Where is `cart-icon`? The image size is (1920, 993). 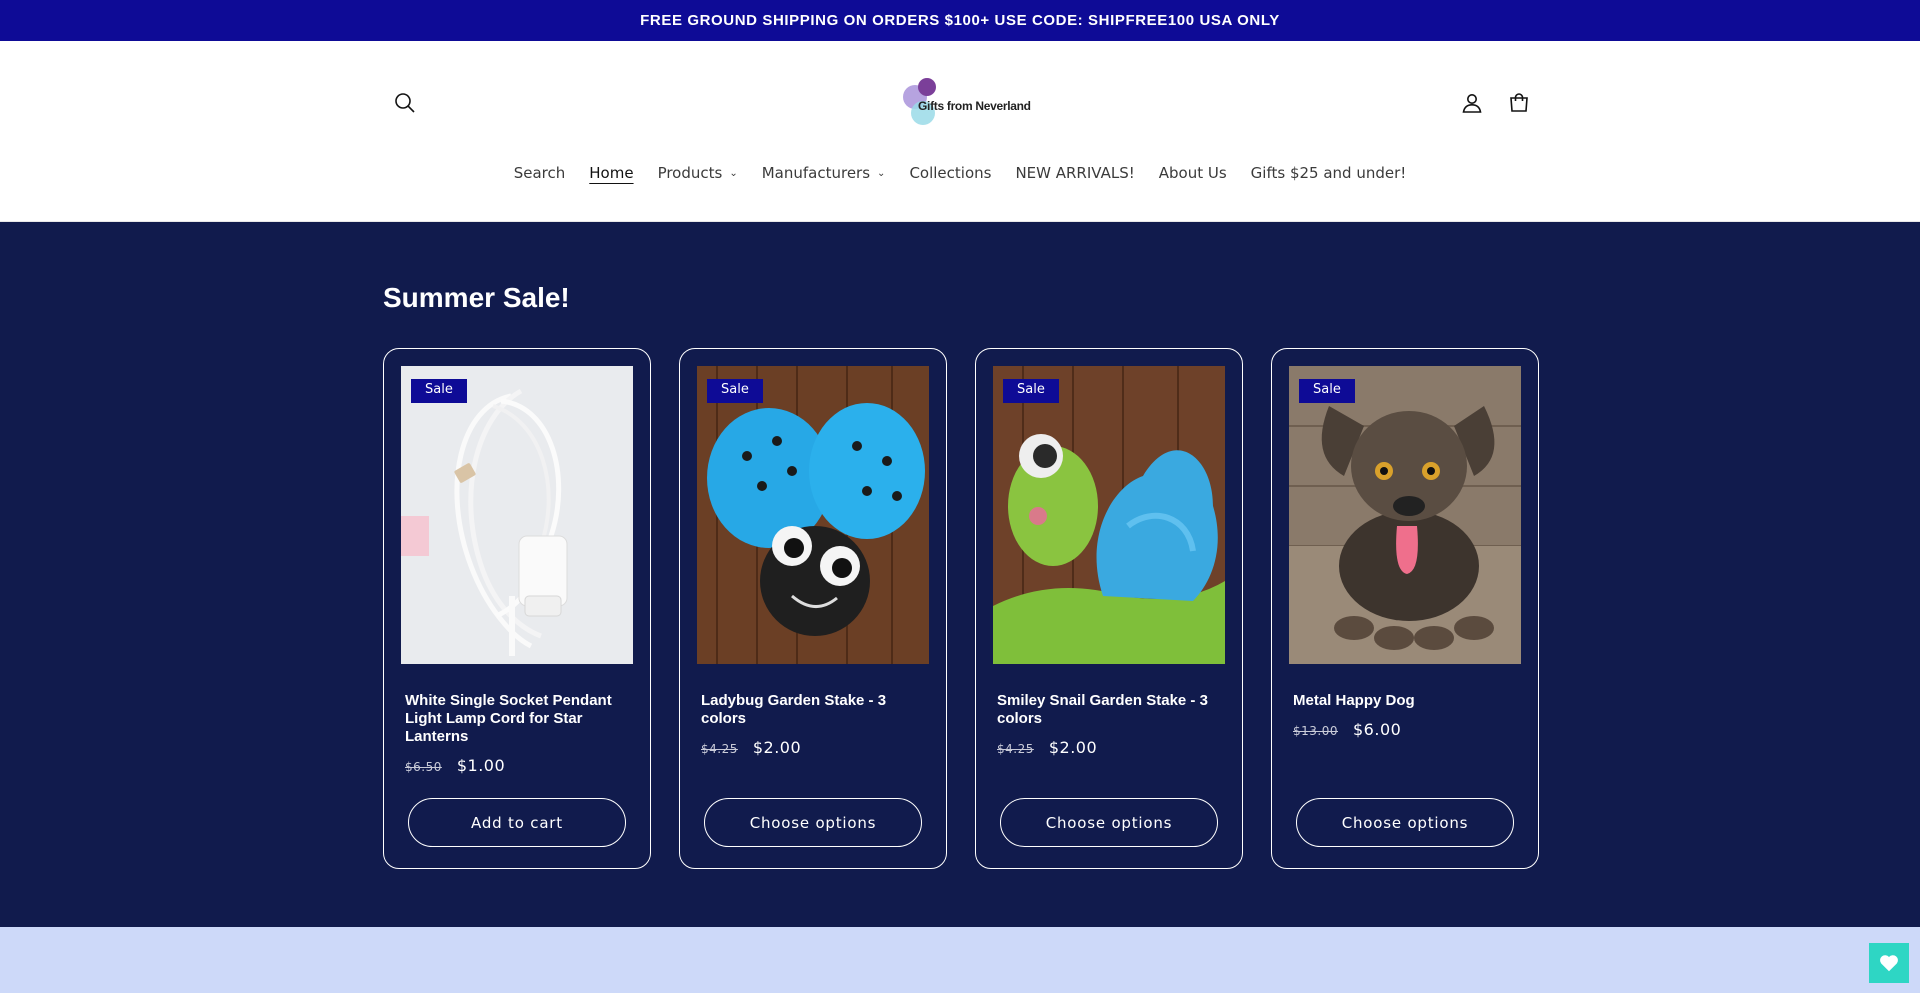
cart-icon is located at coordinates (1519, 103).